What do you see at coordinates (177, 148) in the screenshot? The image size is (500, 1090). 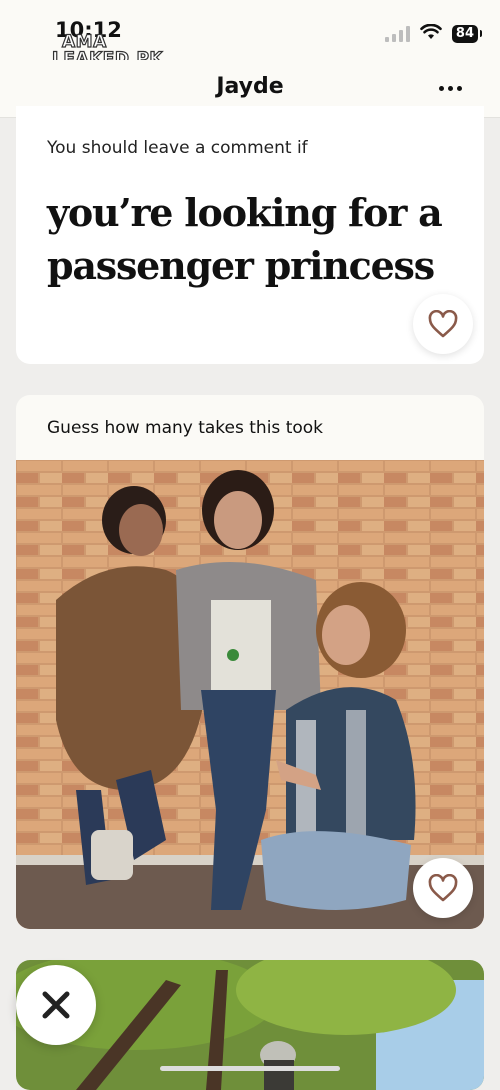 I see `prompt-question: You should leave a comment if` at bounding box center [177, 148].